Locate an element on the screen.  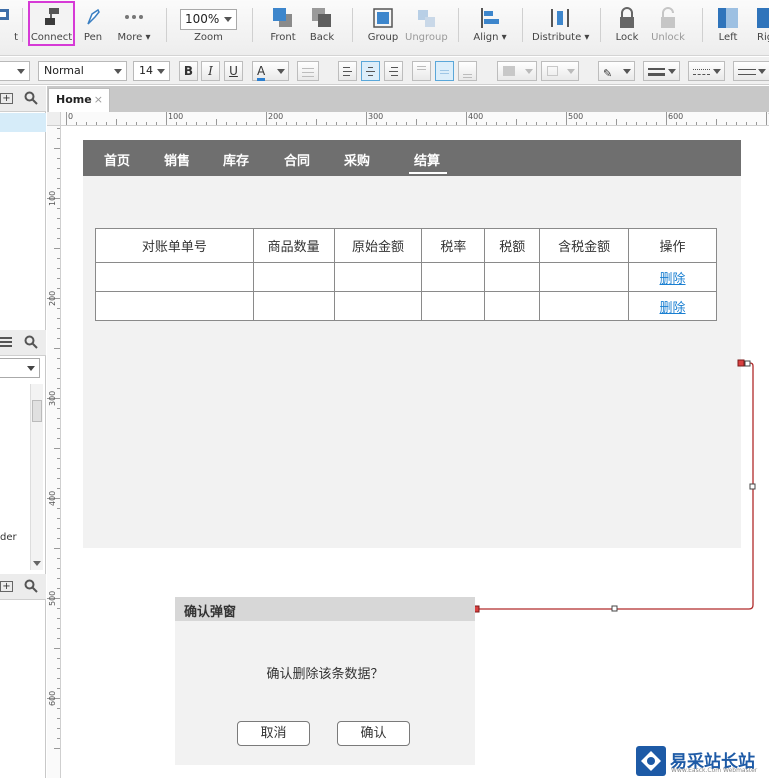
nav-item-contract: 合同 is located at coordinates (297, 159).